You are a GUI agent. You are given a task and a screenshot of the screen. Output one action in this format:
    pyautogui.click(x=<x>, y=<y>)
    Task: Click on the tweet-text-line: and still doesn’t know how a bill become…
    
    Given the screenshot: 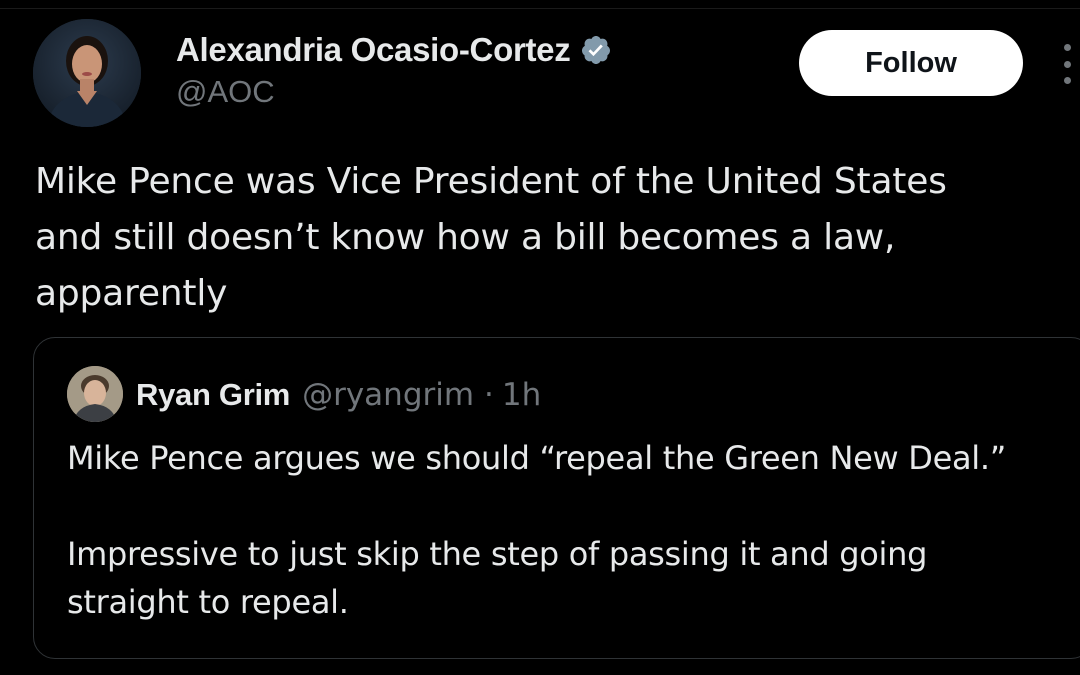 What is the action you would take?
    pyautogui.click(x=465, y=237)
    